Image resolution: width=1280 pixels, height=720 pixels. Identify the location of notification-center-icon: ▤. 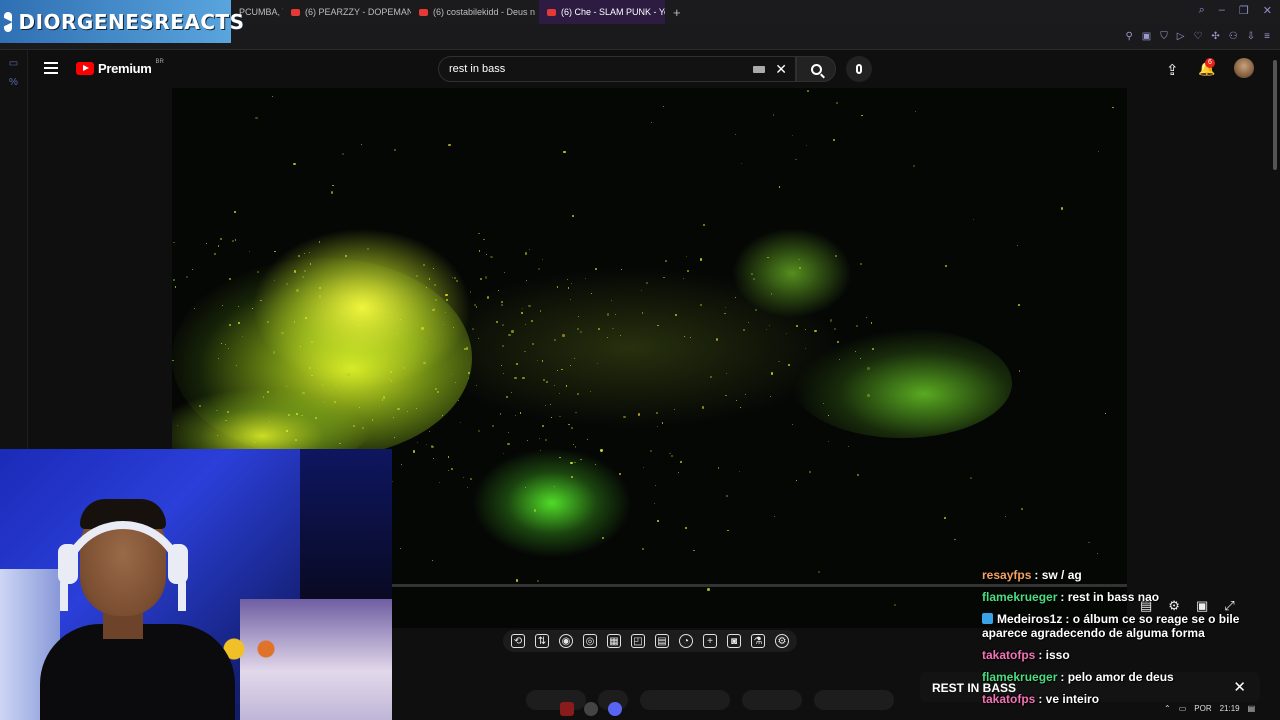
(1252, 708).